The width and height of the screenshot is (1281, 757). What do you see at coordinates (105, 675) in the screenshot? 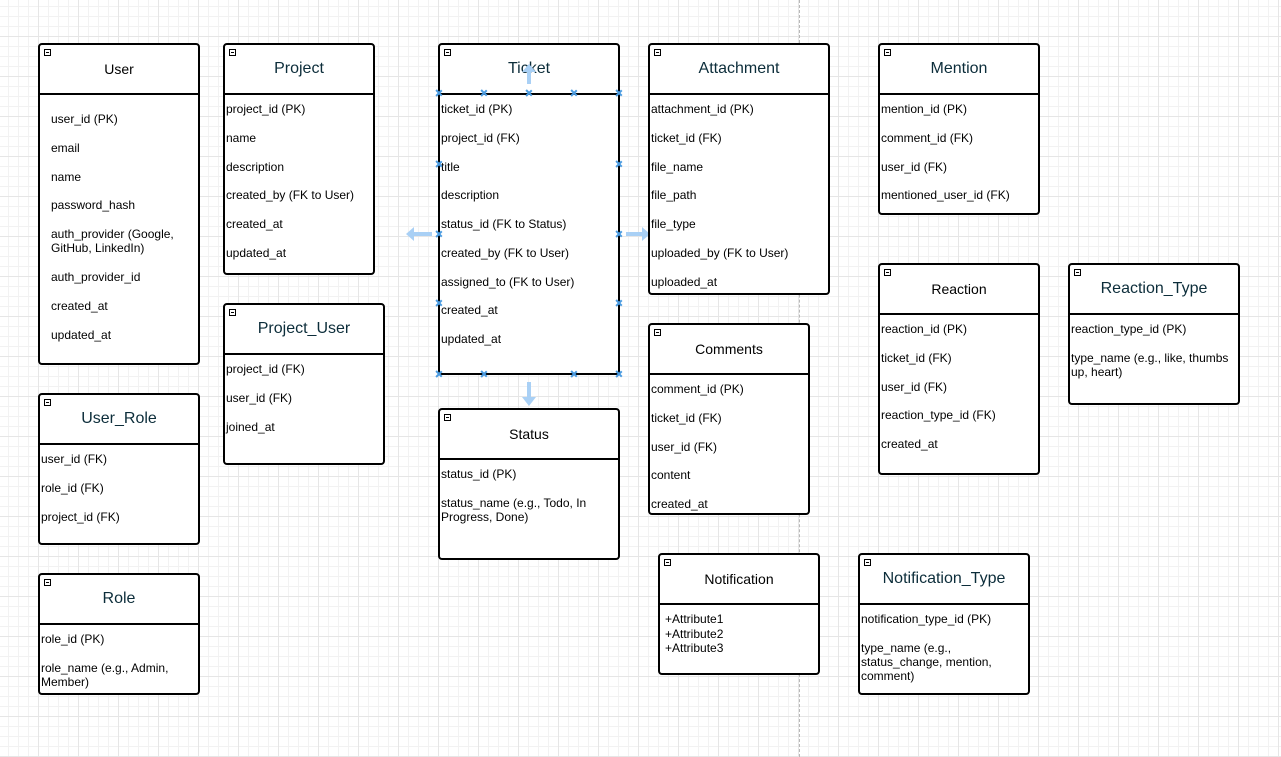
I see `field: role_name (e.g., Admin, Member)` at bounding box center [105, 675].